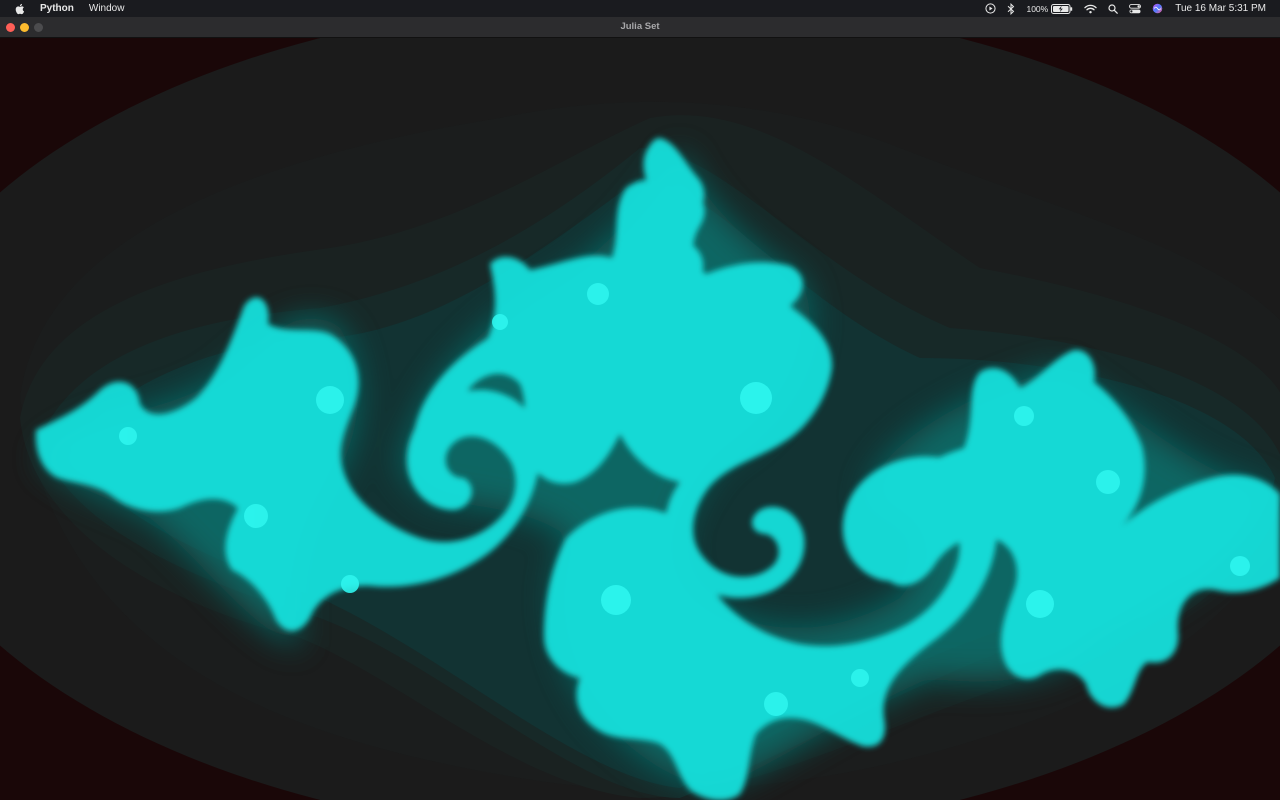 The height and width of the screenshot is (800, 1280). I want to click on search-icon, so click(1113, 8).